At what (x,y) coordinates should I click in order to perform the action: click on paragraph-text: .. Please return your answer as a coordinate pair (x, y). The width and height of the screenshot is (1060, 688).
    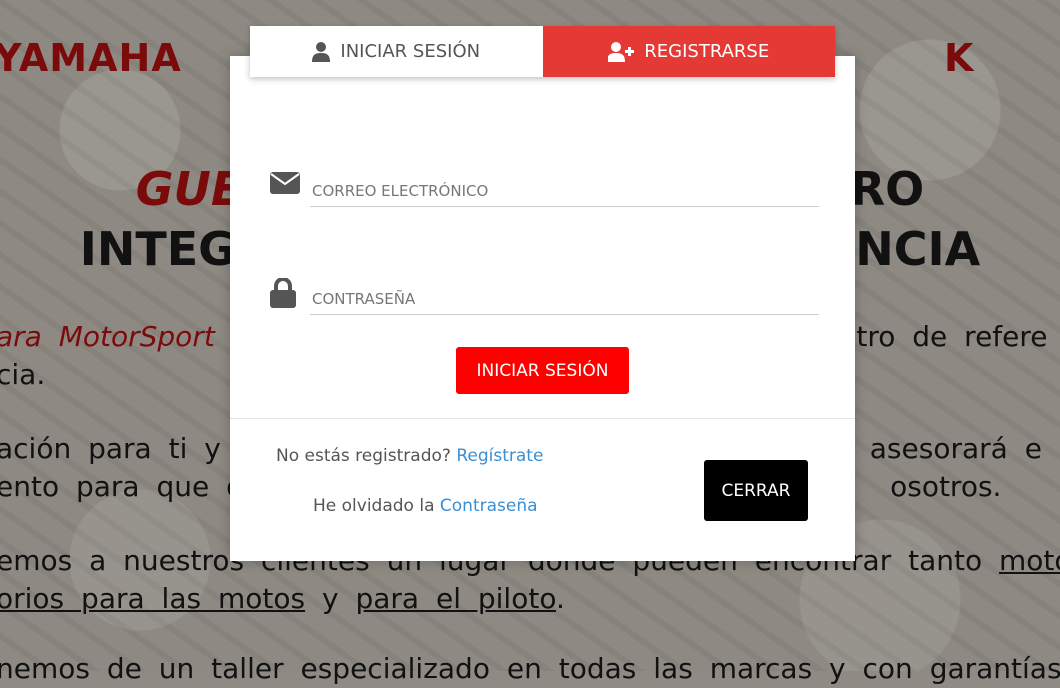
    Looking at the image, I should click on (560, 598).